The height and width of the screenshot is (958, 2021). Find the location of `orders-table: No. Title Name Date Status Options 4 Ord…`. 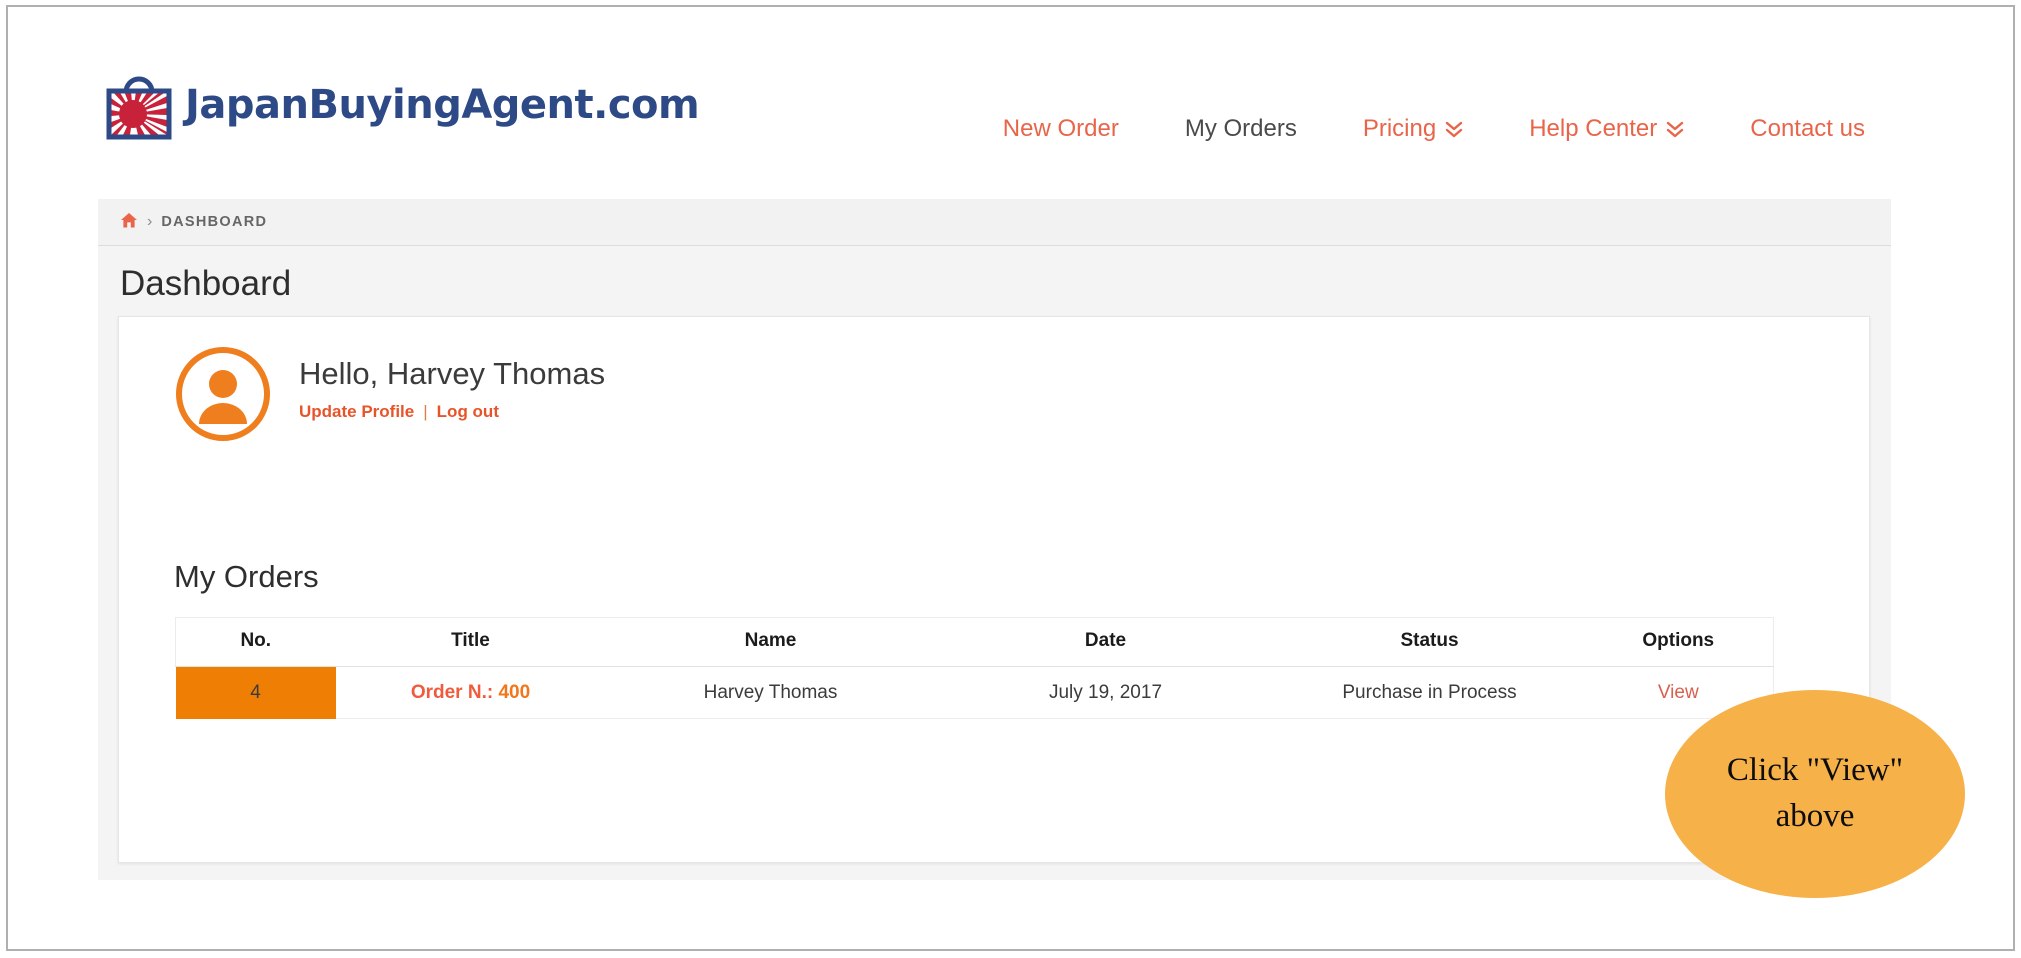

orders-table: No. Title Name Date Status Options 4 Ord… is located at coordinates (974, 668).